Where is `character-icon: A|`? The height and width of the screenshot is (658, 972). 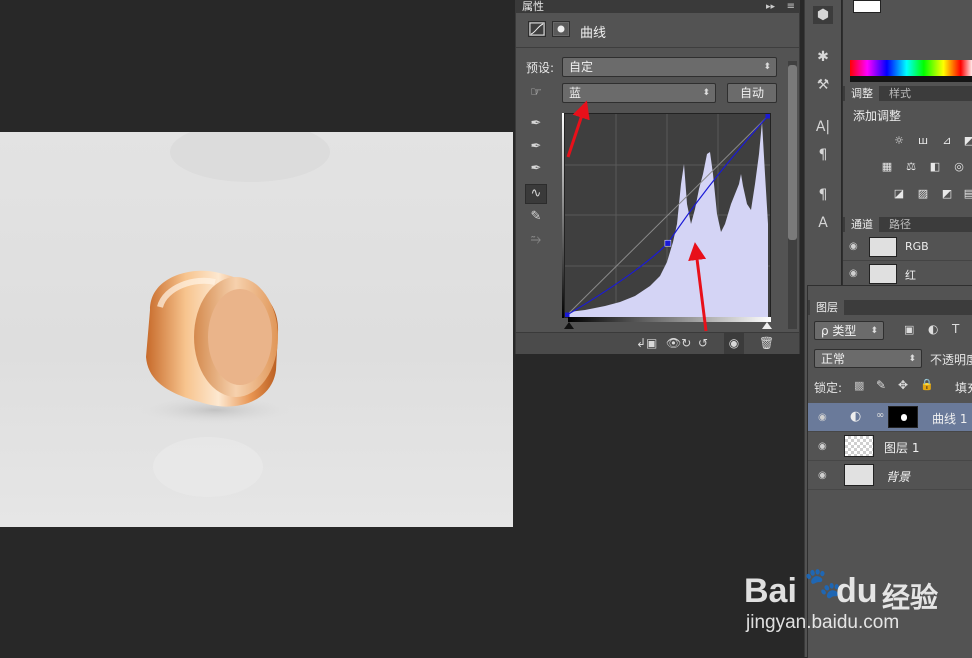
character-icon: A| is located at coordinates (823, 127).